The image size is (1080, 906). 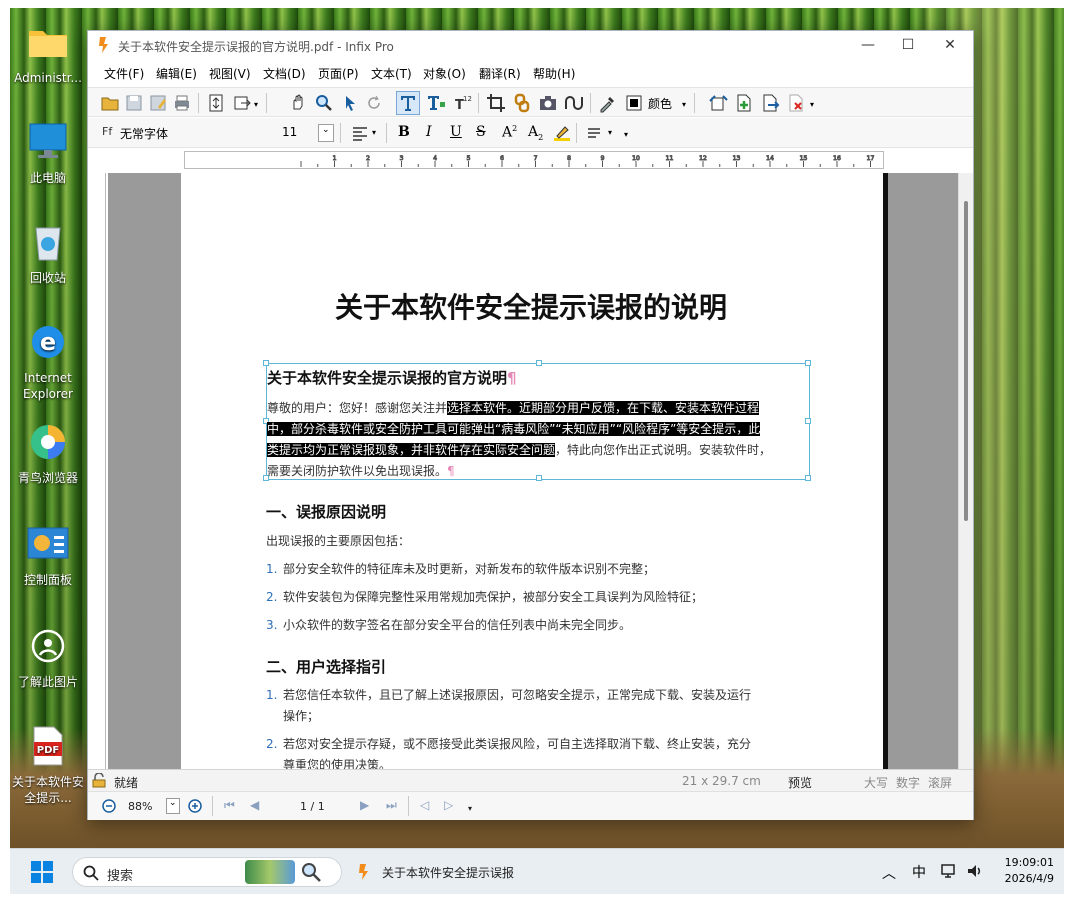 I want to click on desktop-icon-about-image: 了解此图片, so click(x=48, y=658).